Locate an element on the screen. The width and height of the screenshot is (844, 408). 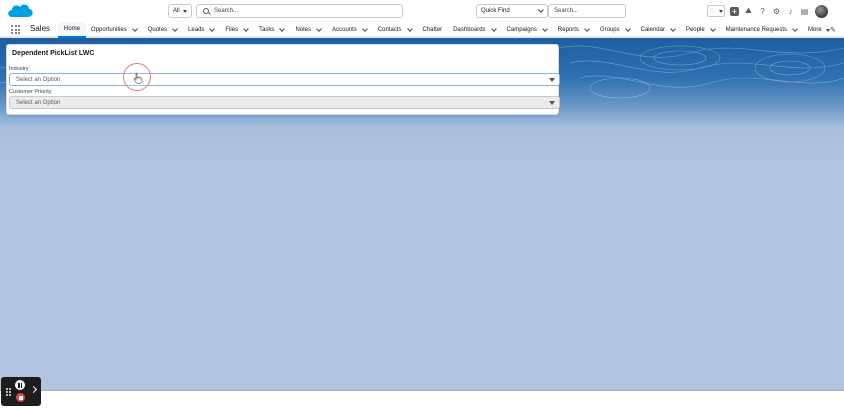
nav-item-files: Files is located at coordinates (237, 30).